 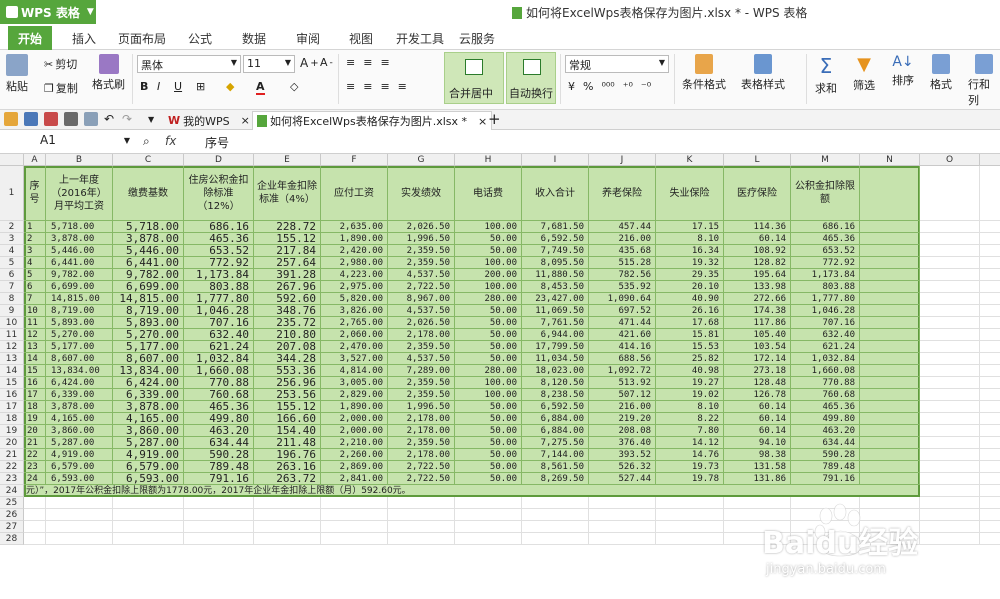 What do you see at coordinates (990, 160) in the screenshot?
I see `column-header: P` at bounding box center [990, 160].